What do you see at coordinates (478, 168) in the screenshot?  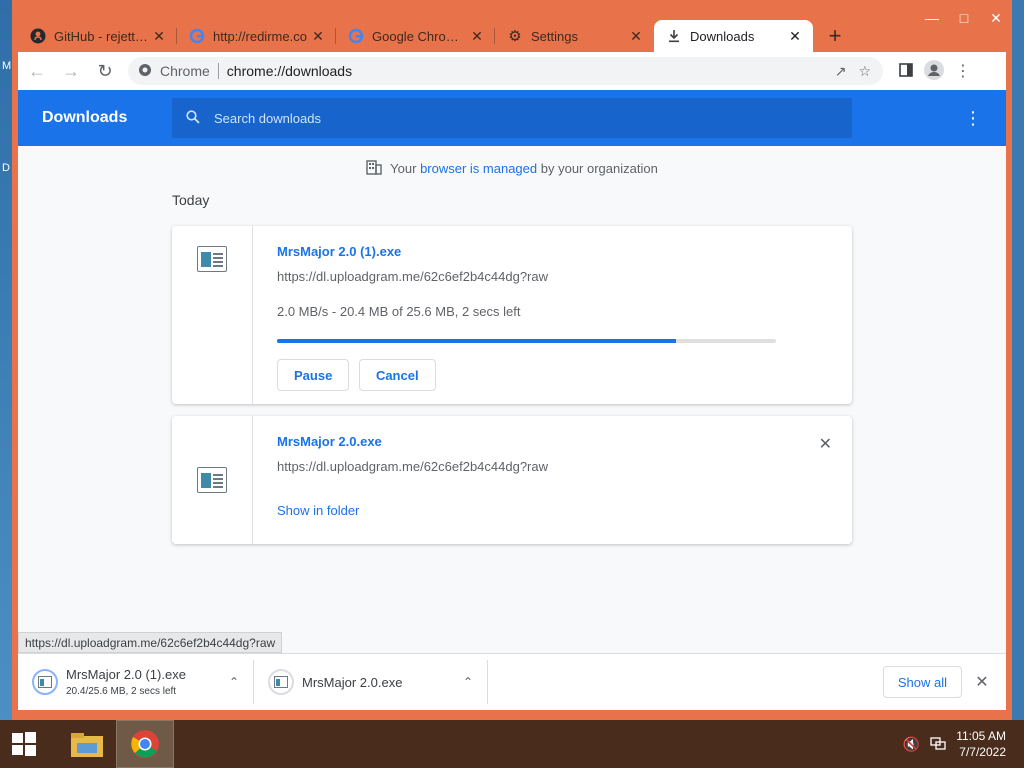 I see `managed-link: browser is managed` at bounding box center [478, 168].